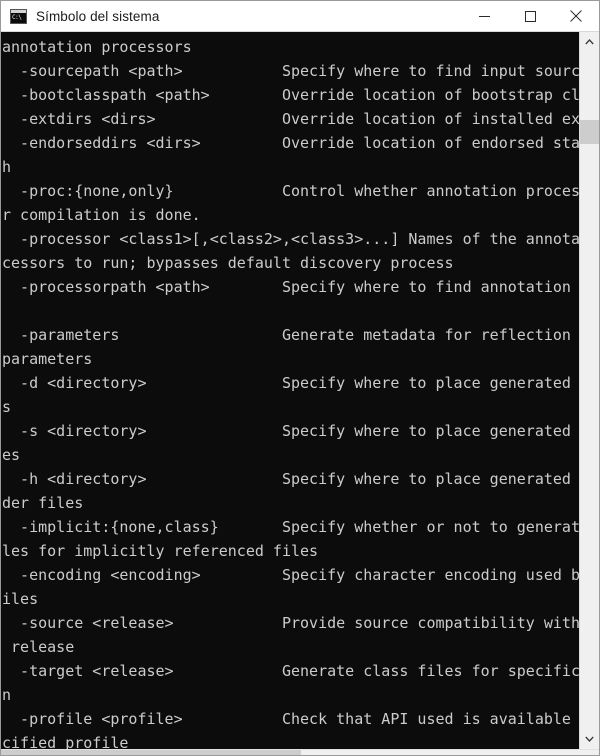 The height and width of the screenshot is (756, 600). I want to click on minimize-icon, so click(484, 16).